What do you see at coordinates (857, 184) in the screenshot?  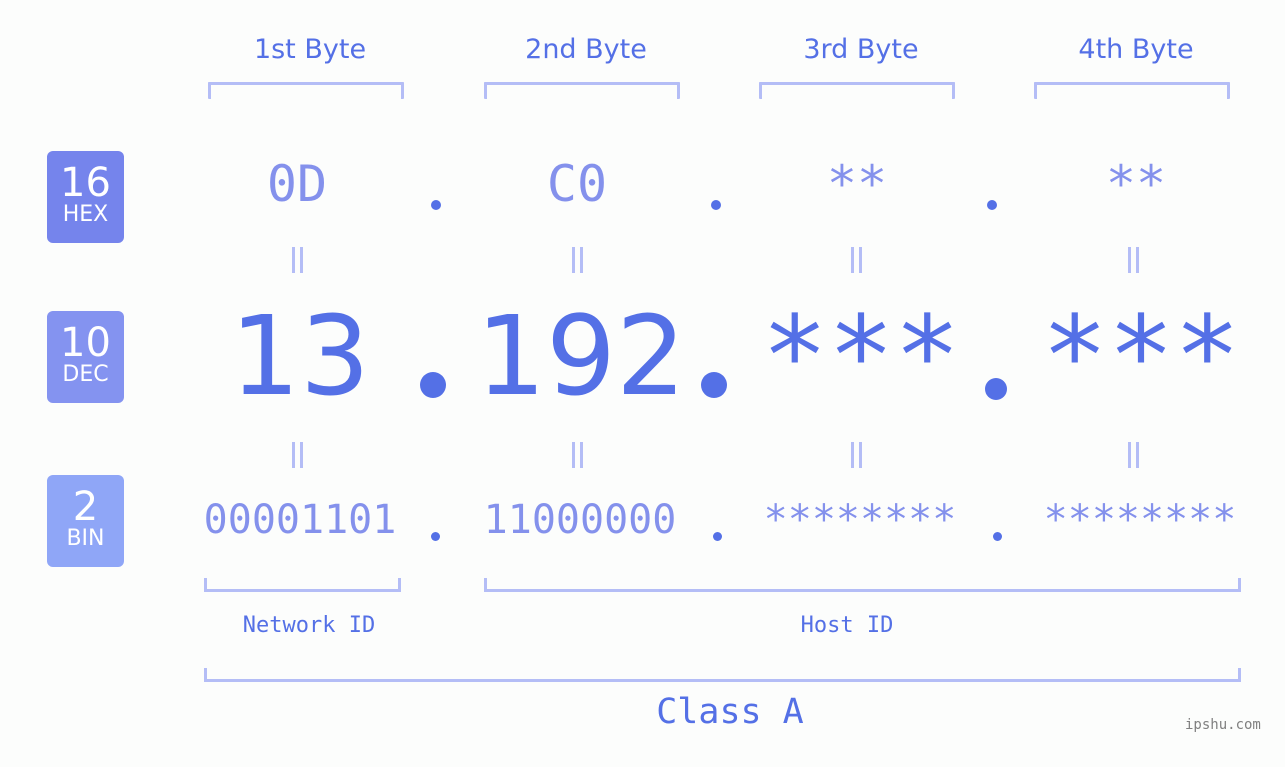 I see `hex-byte-3: **` at bounding box center [857, 184].